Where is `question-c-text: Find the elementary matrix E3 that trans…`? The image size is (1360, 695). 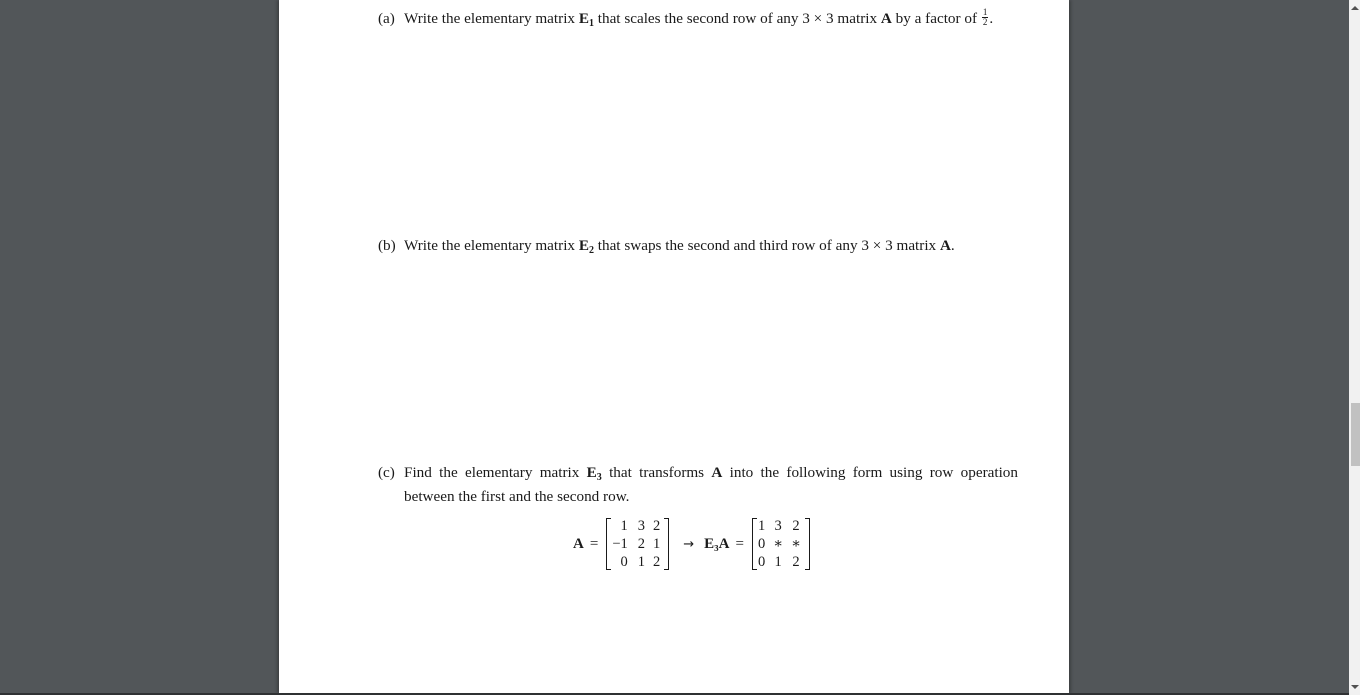 question-c-text: Find the elementary matrix E3 that trans… is located at coordinates (711, 484).